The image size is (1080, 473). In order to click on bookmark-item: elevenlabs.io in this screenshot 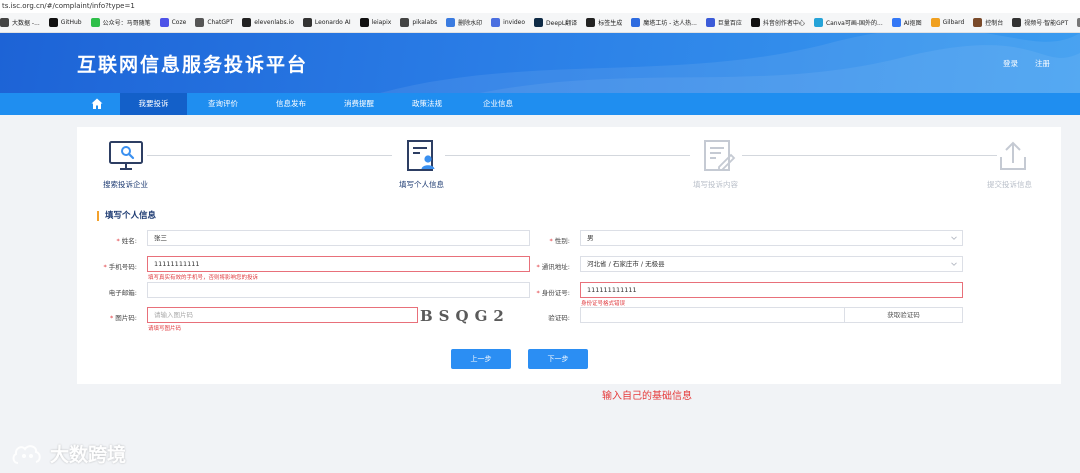, I will do `click(268, 22)`.